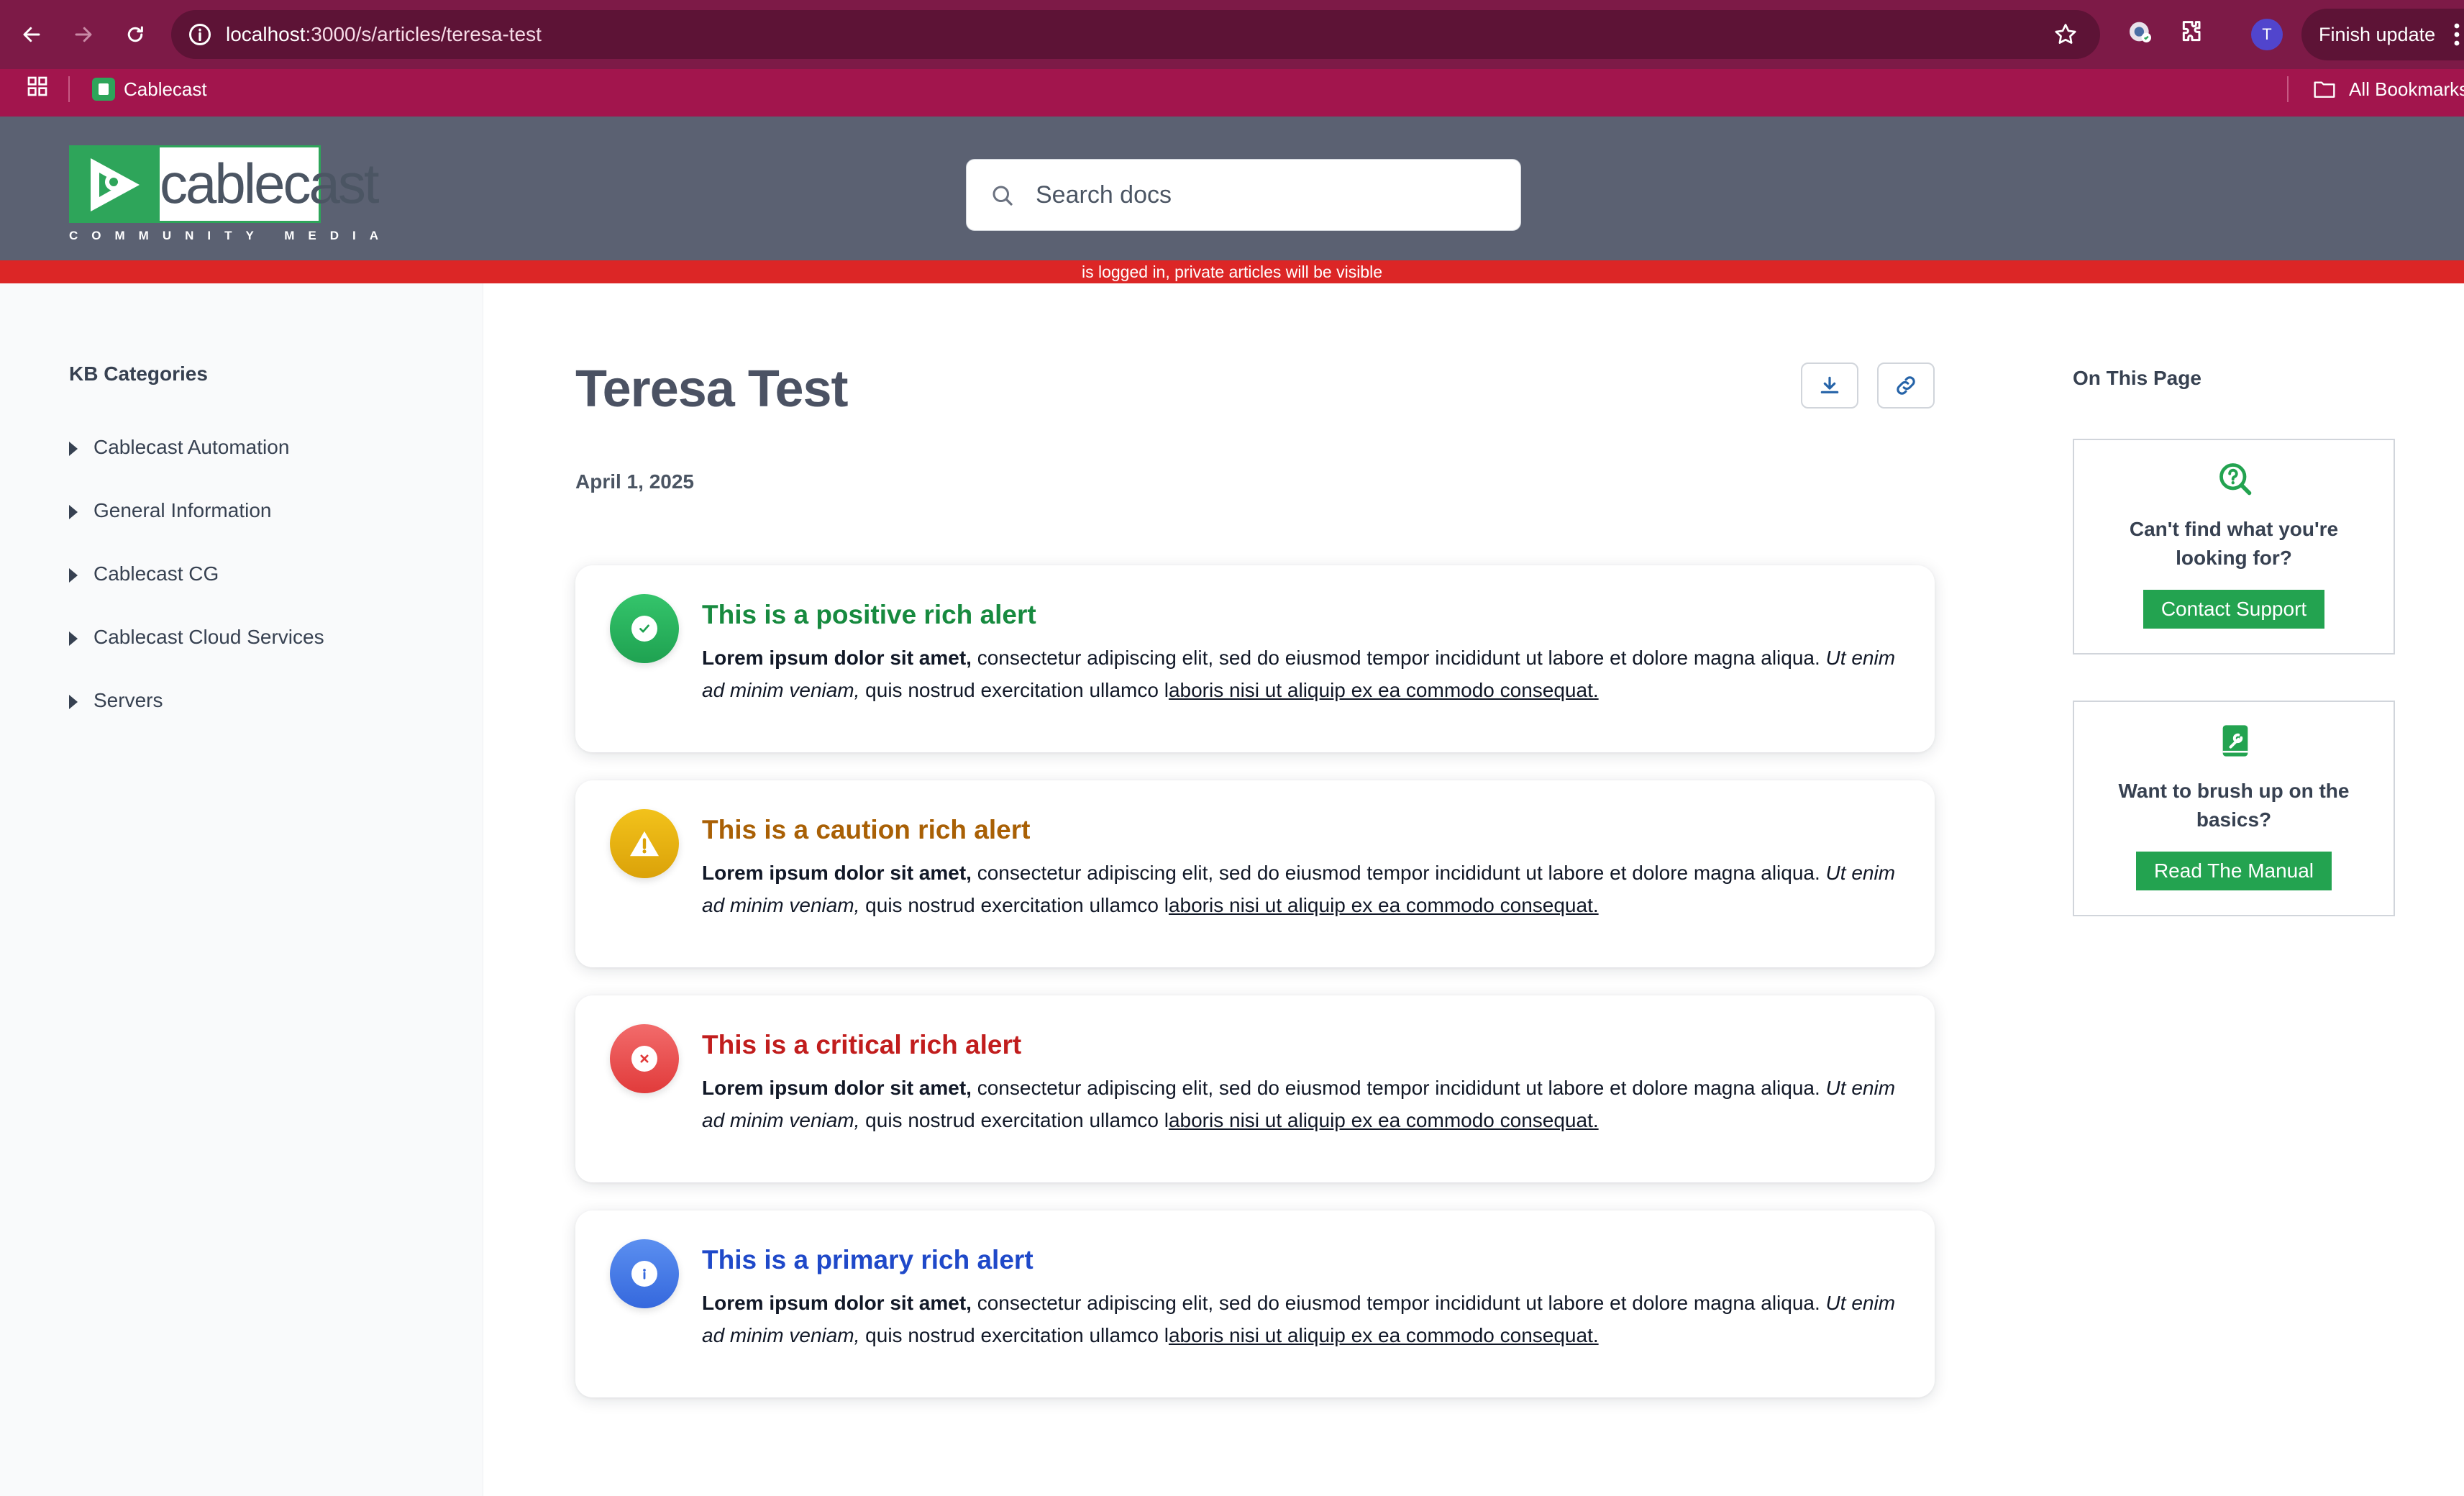 This screenshot has height=1496, width=2464. What do you see at coordinates (866, 829) in the screenshot?
I see `alert-title: This is a caution rich alert` at bounding box center [866, 829].